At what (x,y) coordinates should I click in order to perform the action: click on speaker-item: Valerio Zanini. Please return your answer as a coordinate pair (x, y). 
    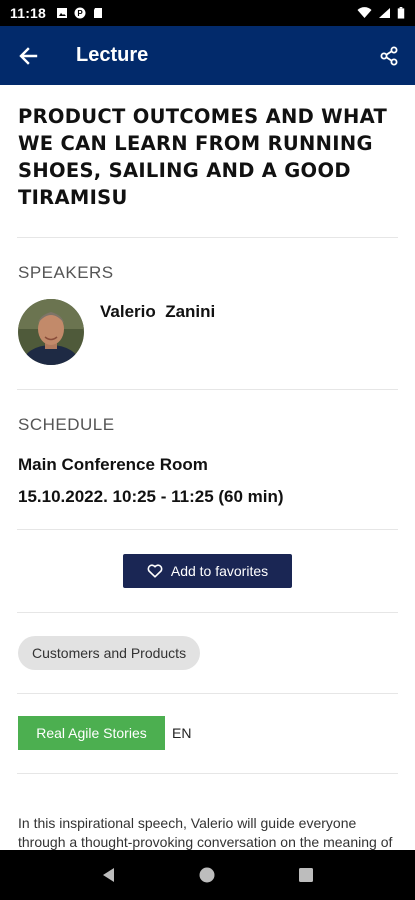
    Looking at the image, I should click on (207, 332).